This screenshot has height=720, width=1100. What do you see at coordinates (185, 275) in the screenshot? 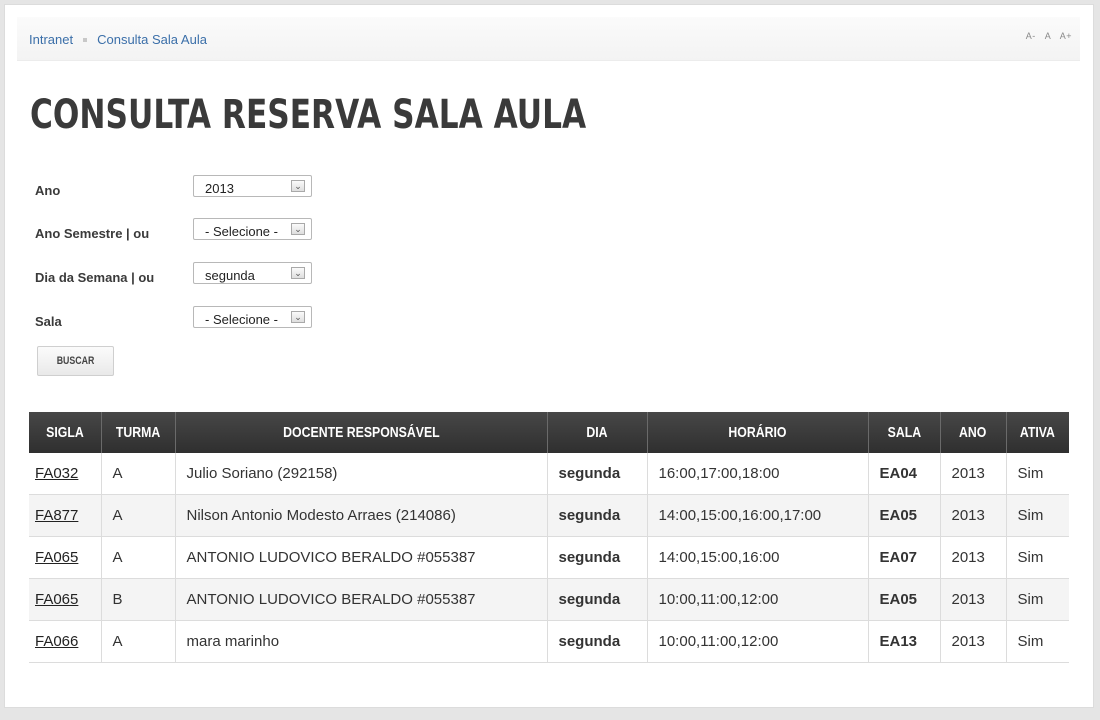
I see `form-row-dia-semana: Dia da Semana | ou segunda ⌄` at bounding box center [185, 275].